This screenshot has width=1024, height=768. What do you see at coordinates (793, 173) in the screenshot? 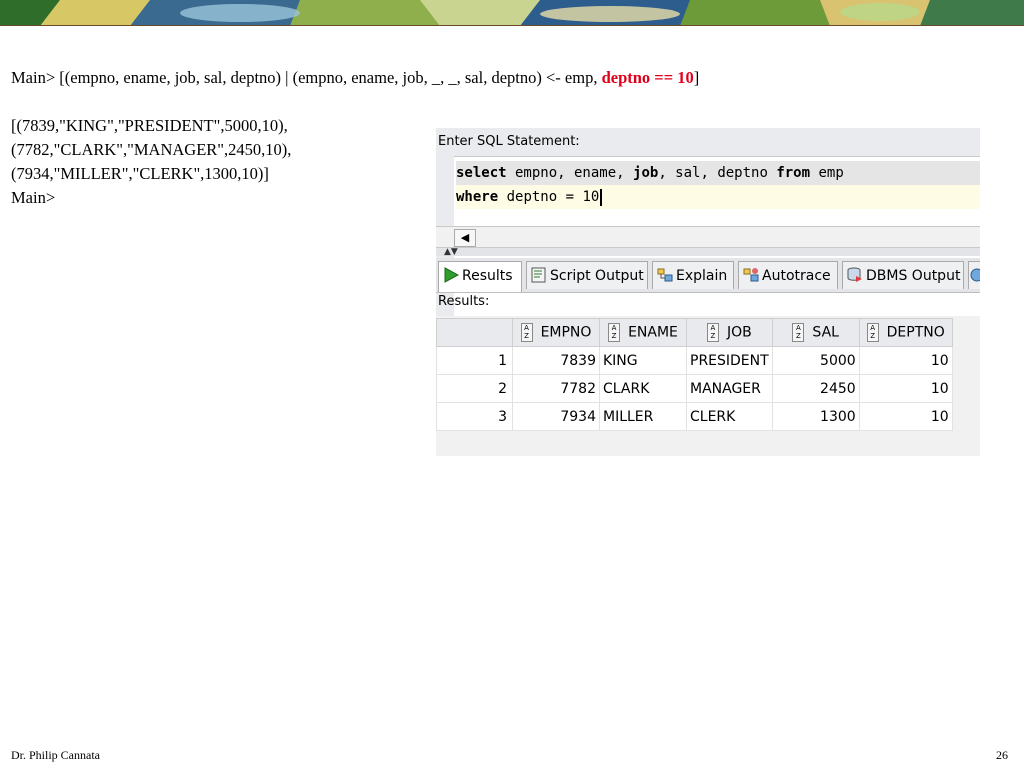
I see `keyword-from: from` at bounding box center [793, 173].